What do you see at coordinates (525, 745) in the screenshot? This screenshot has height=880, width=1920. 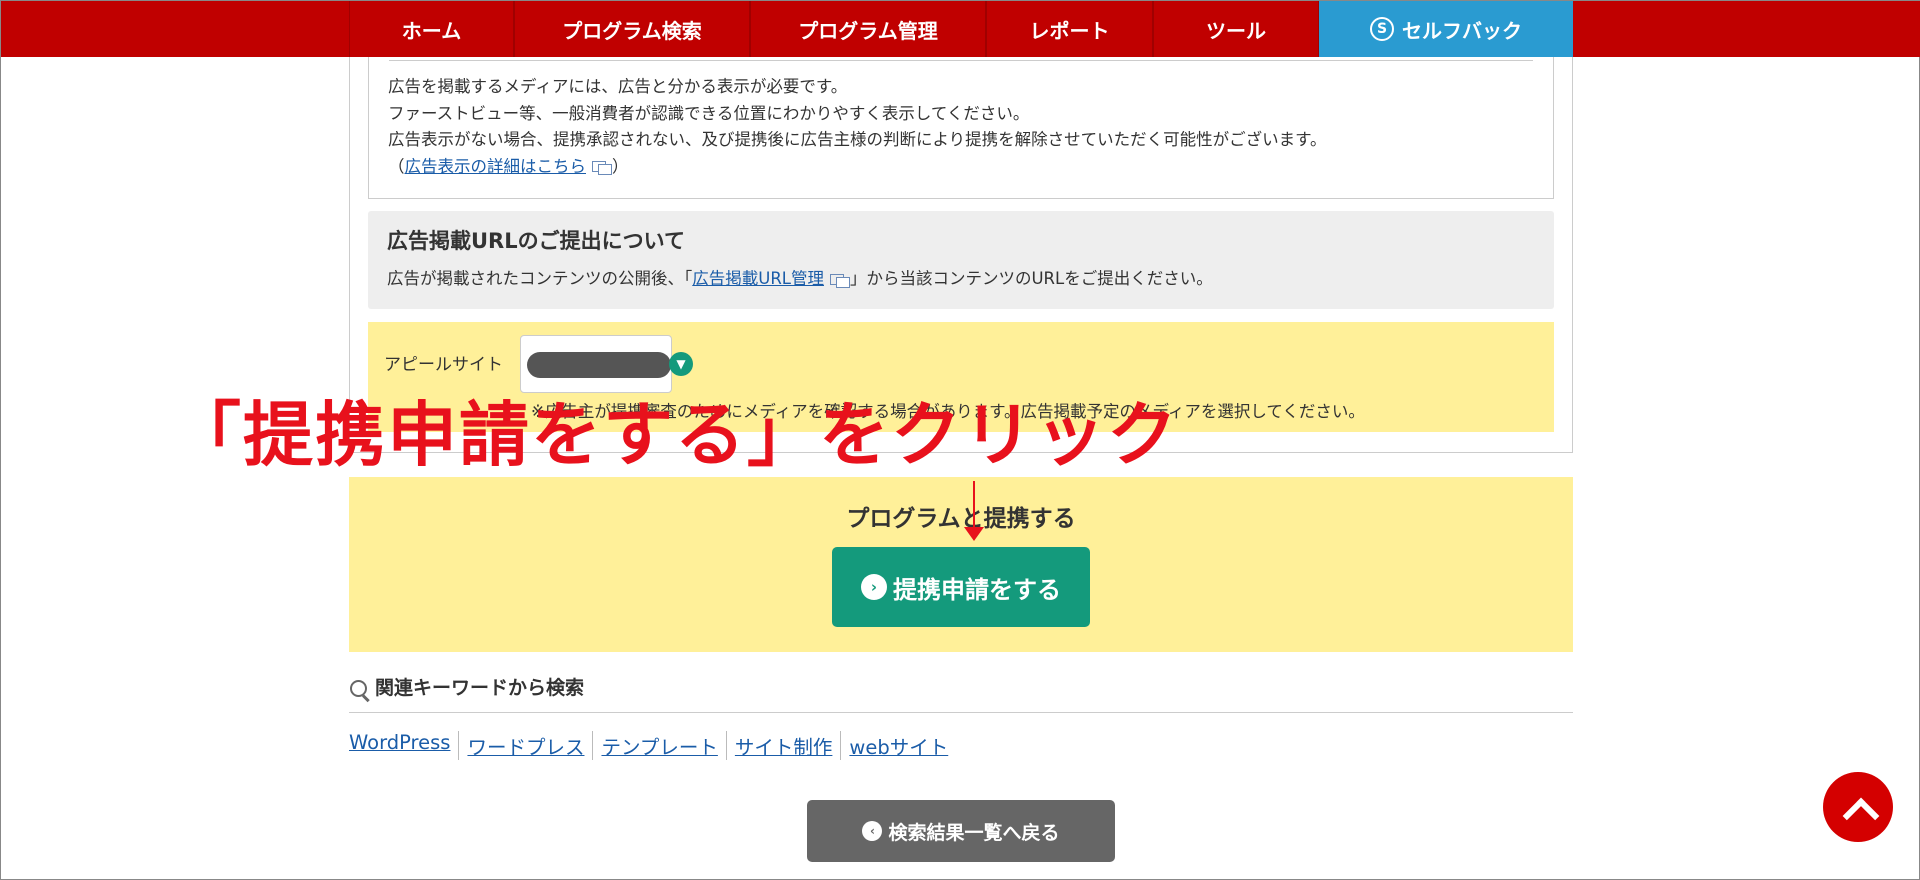 I see `keyword-tag: ワードプレス` at bounding box center [525, 745].